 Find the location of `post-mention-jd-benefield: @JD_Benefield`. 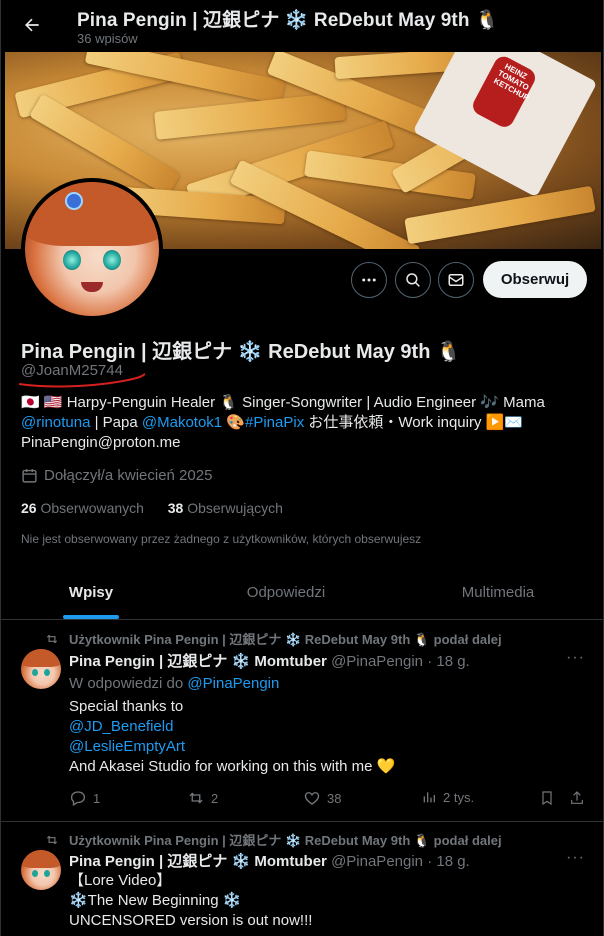

post-mention-jd-benefield: @JD_Benefield is located at coordinates (232, 727).